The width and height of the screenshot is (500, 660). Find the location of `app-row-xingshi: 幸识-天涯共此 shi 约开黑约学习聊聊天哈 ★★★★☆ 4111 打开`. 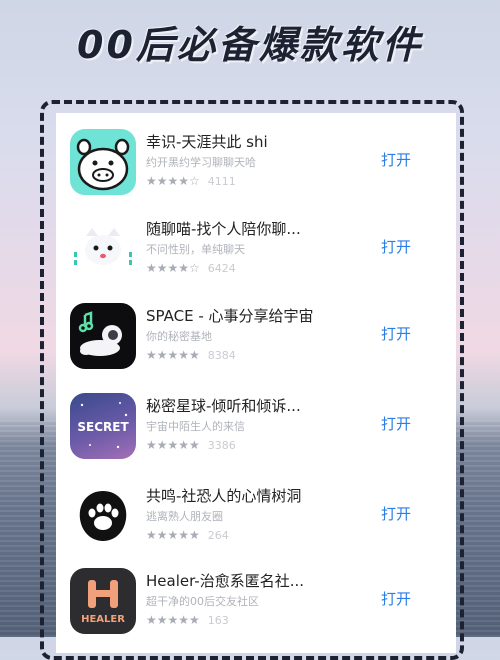

app-row-xingshi: 幸识-天涯共此 shi 约开黑约学习聊聊天哈 ★★★★☆ 4111 打开 is located at coordinates (256, 169).